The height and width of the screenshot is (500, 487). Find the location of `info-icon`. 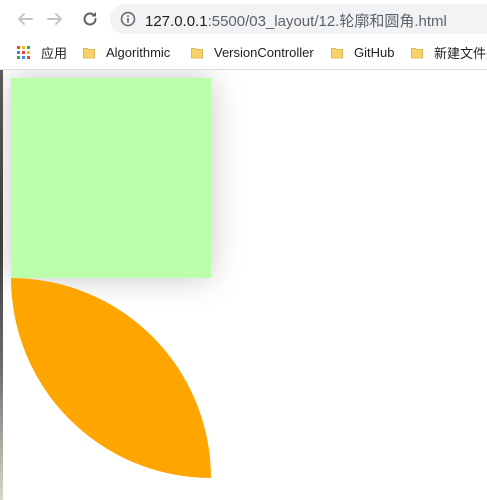

info-icon is located at coordinates (128, 19).